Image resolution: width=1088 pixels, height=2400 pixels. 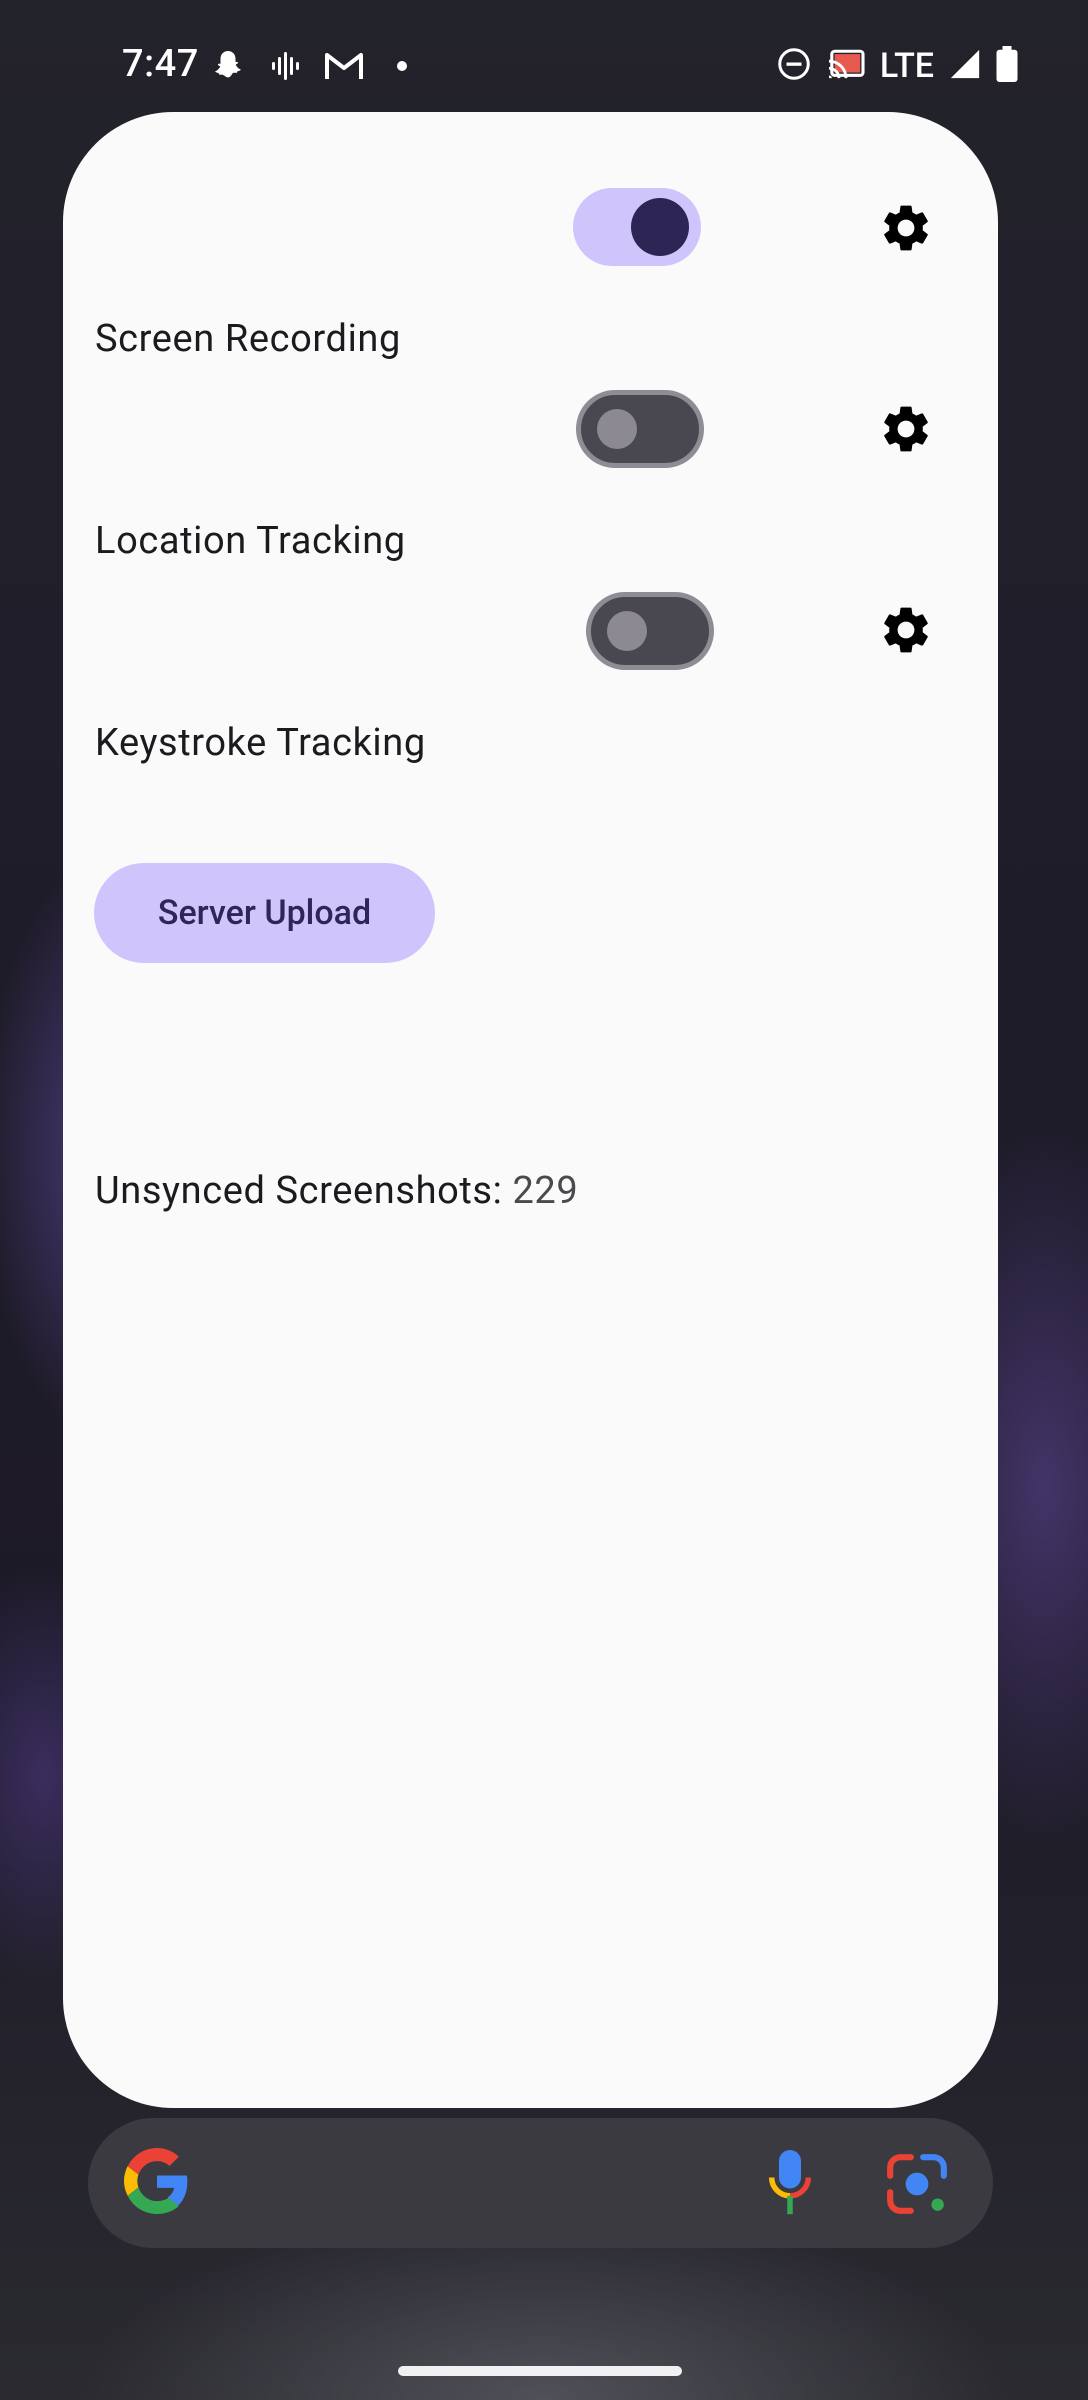 What do you see at coordinates (906, 429) in the screenshot?
I see `location-tracking-settings-gear-icon` at bounding box center [906, 429].